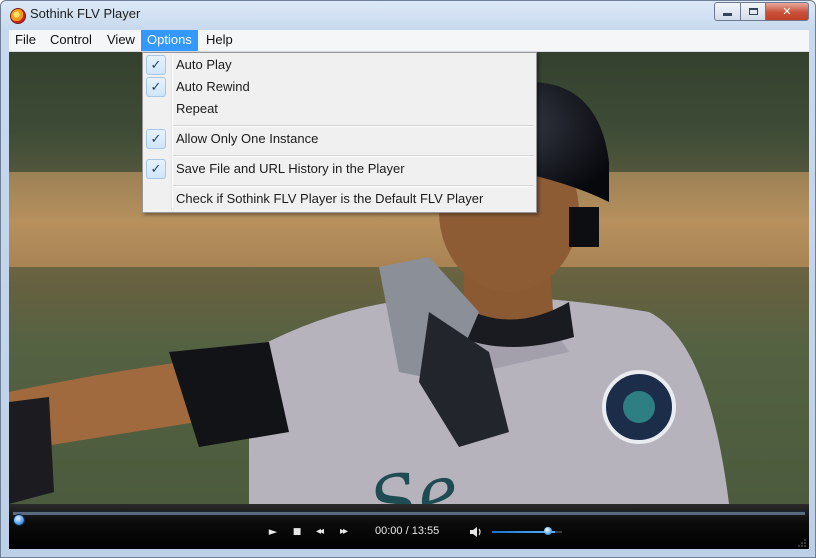  What do you see at coordinates (343, 532) in the screenshot?
I see `forward-button: ▸▸` at bounding box center [343, 532].